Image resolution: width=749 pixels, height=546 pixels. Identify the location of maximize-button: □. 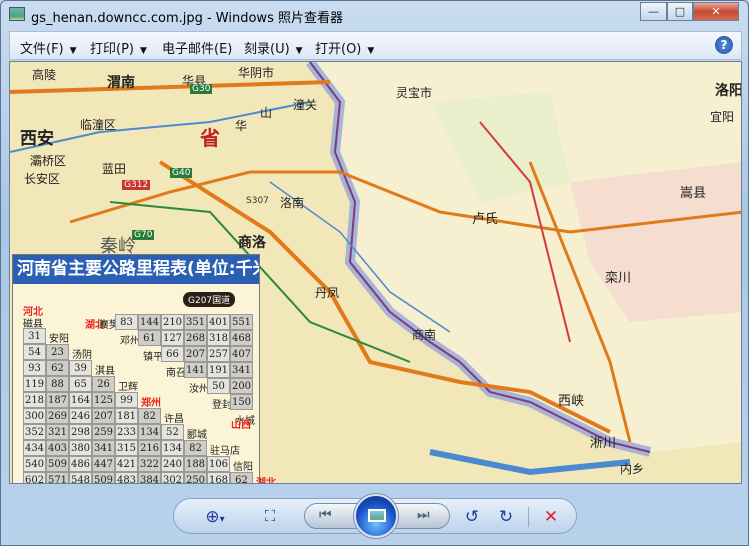
(680, 11).